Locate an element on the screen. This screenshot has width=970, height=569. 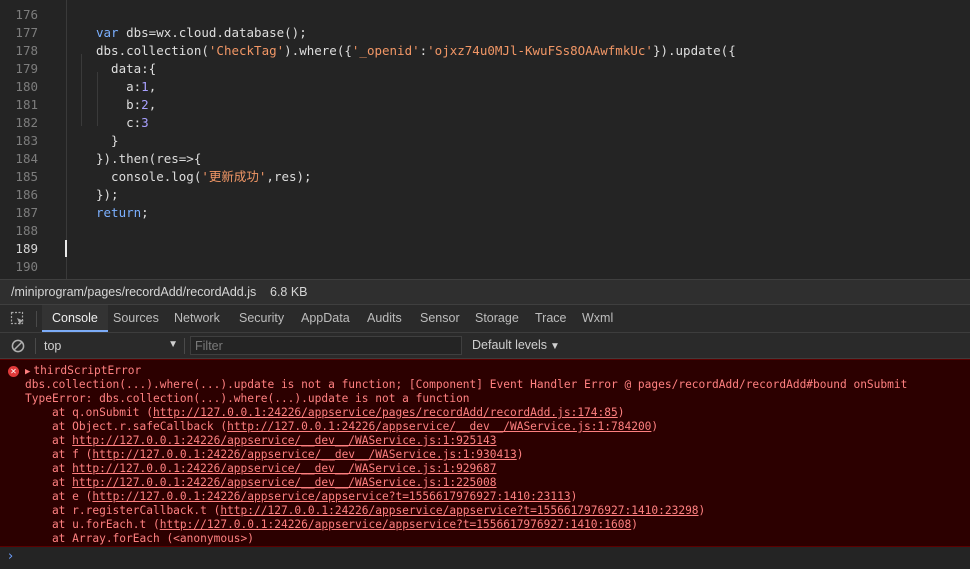
code-token: '更新成功' is located at coordinates (234, 176).